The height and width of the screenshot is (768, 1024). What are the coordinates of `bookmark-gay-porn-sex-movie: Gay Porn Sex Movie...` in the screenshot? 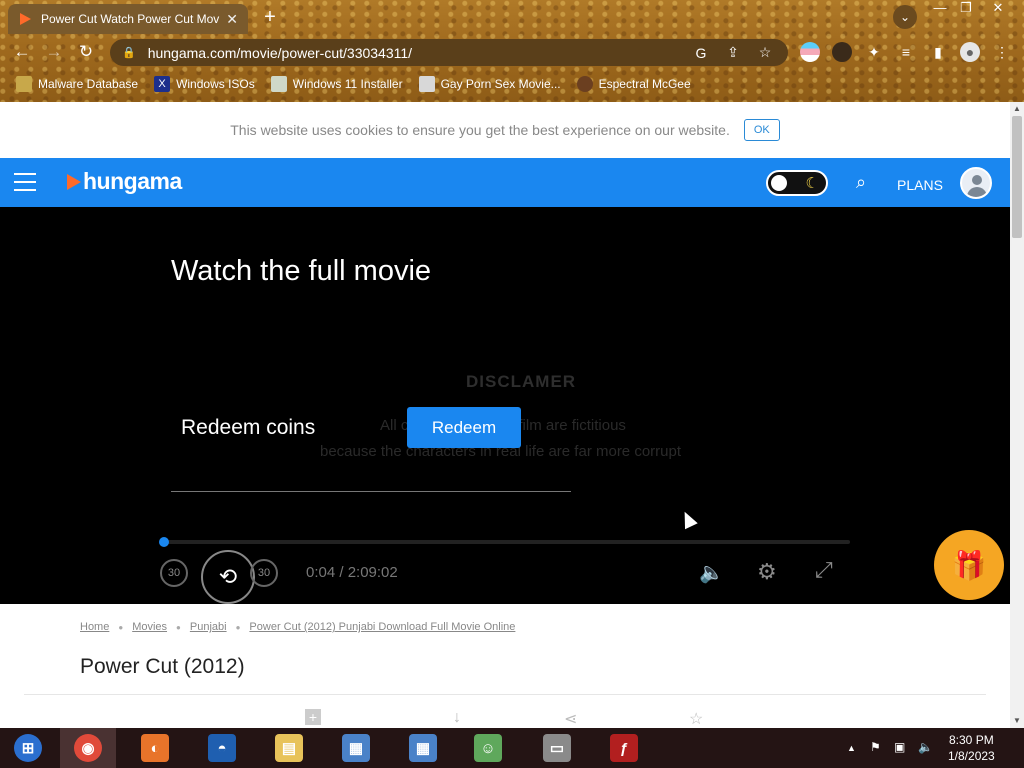 It's located at (489, 84).